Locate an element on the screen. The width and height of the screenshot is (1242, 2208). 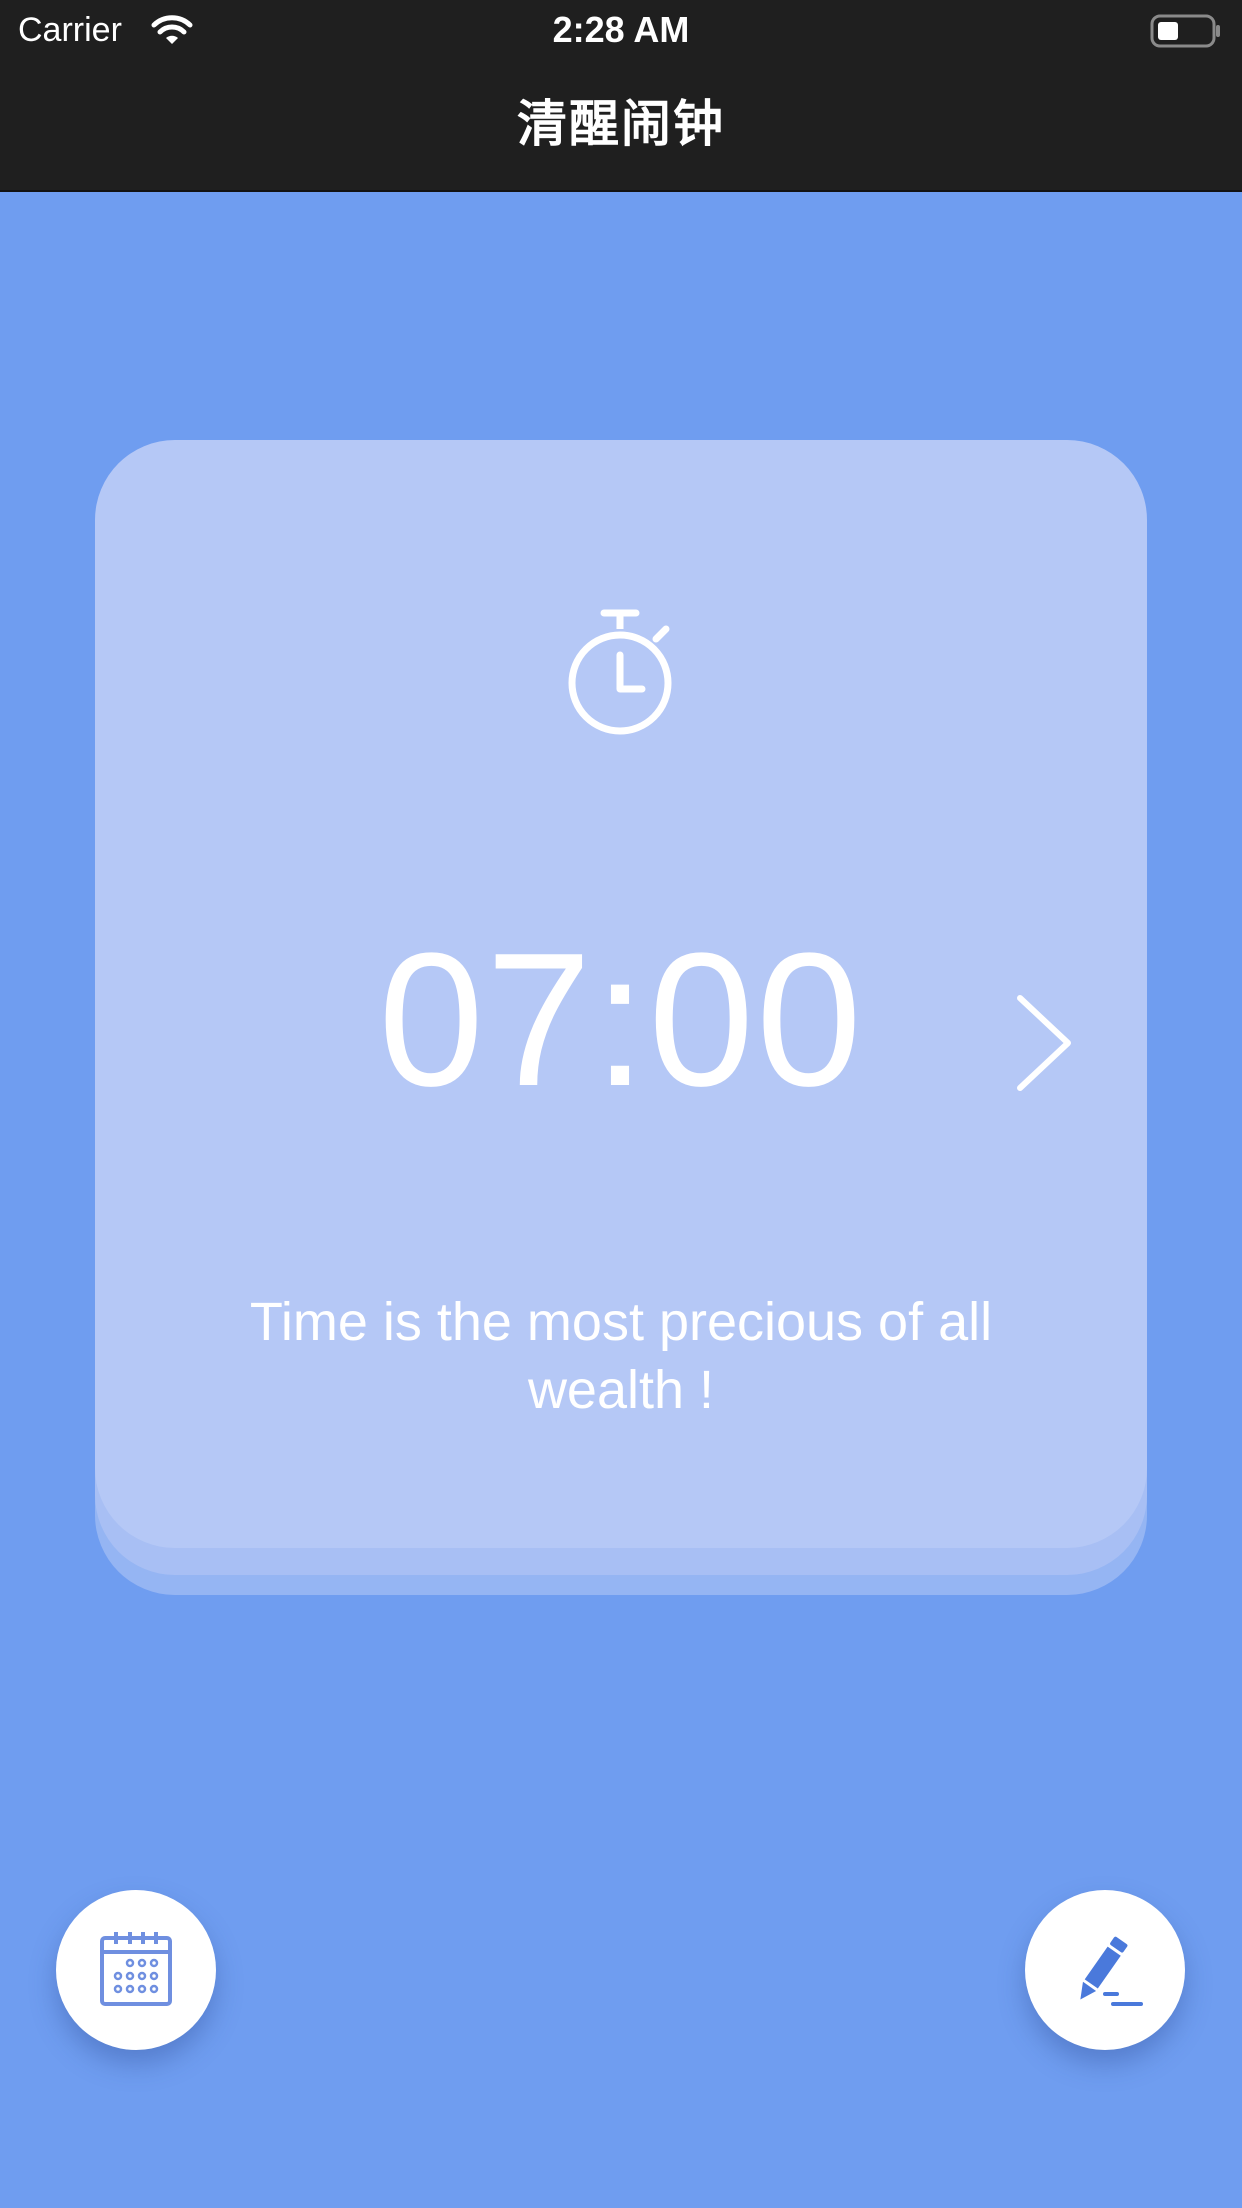
battery-icon is located at coordinates (1185, 31).